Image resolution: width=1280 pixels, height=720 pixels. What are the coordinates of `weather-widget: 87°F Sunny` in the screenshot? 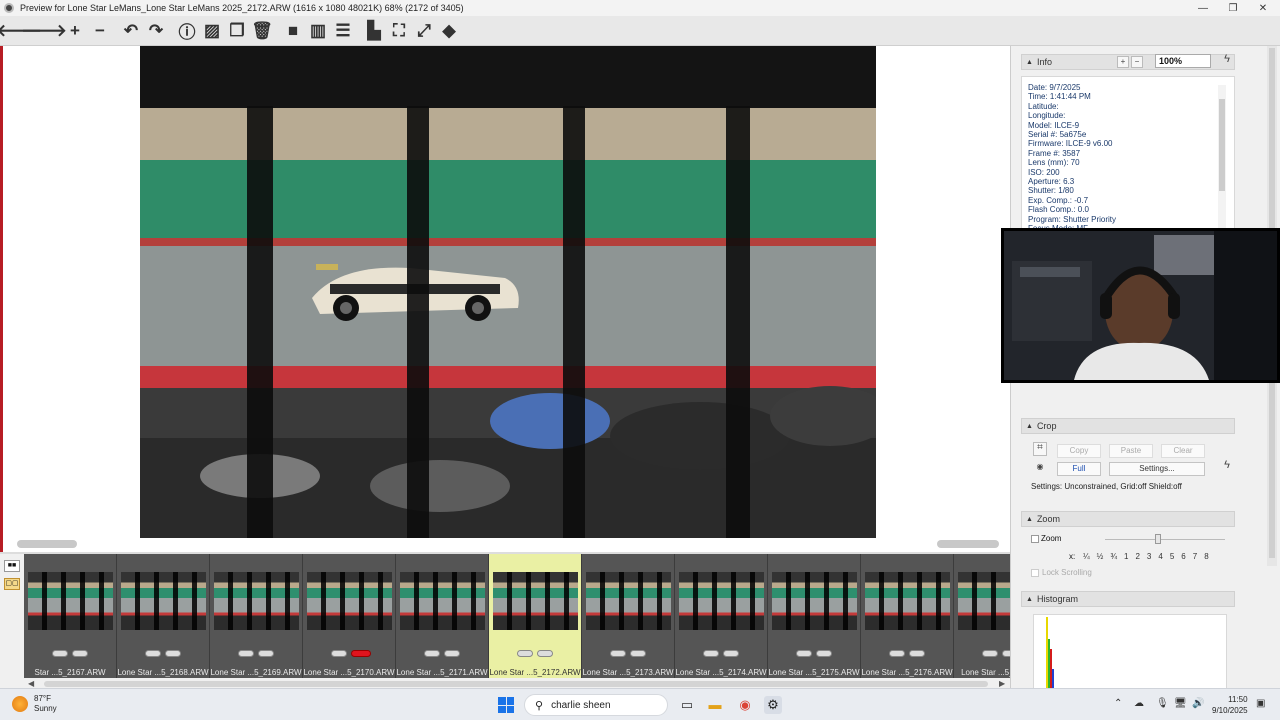 It's located at (34, 704).